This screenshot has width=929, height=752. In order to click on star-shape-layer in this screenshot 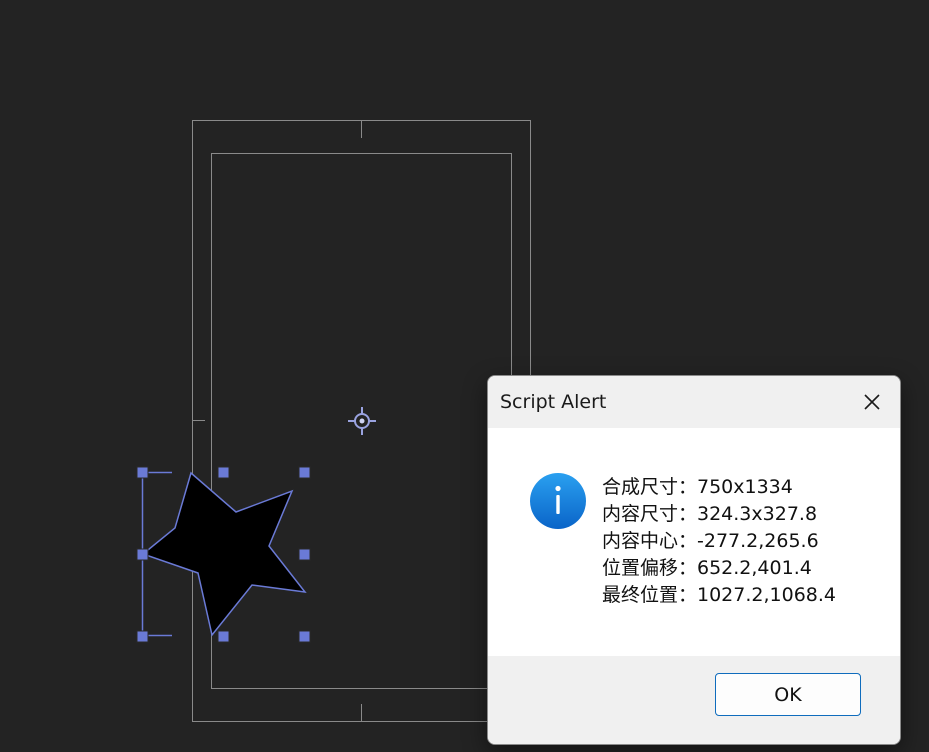, I will do `click(224, 554)`.